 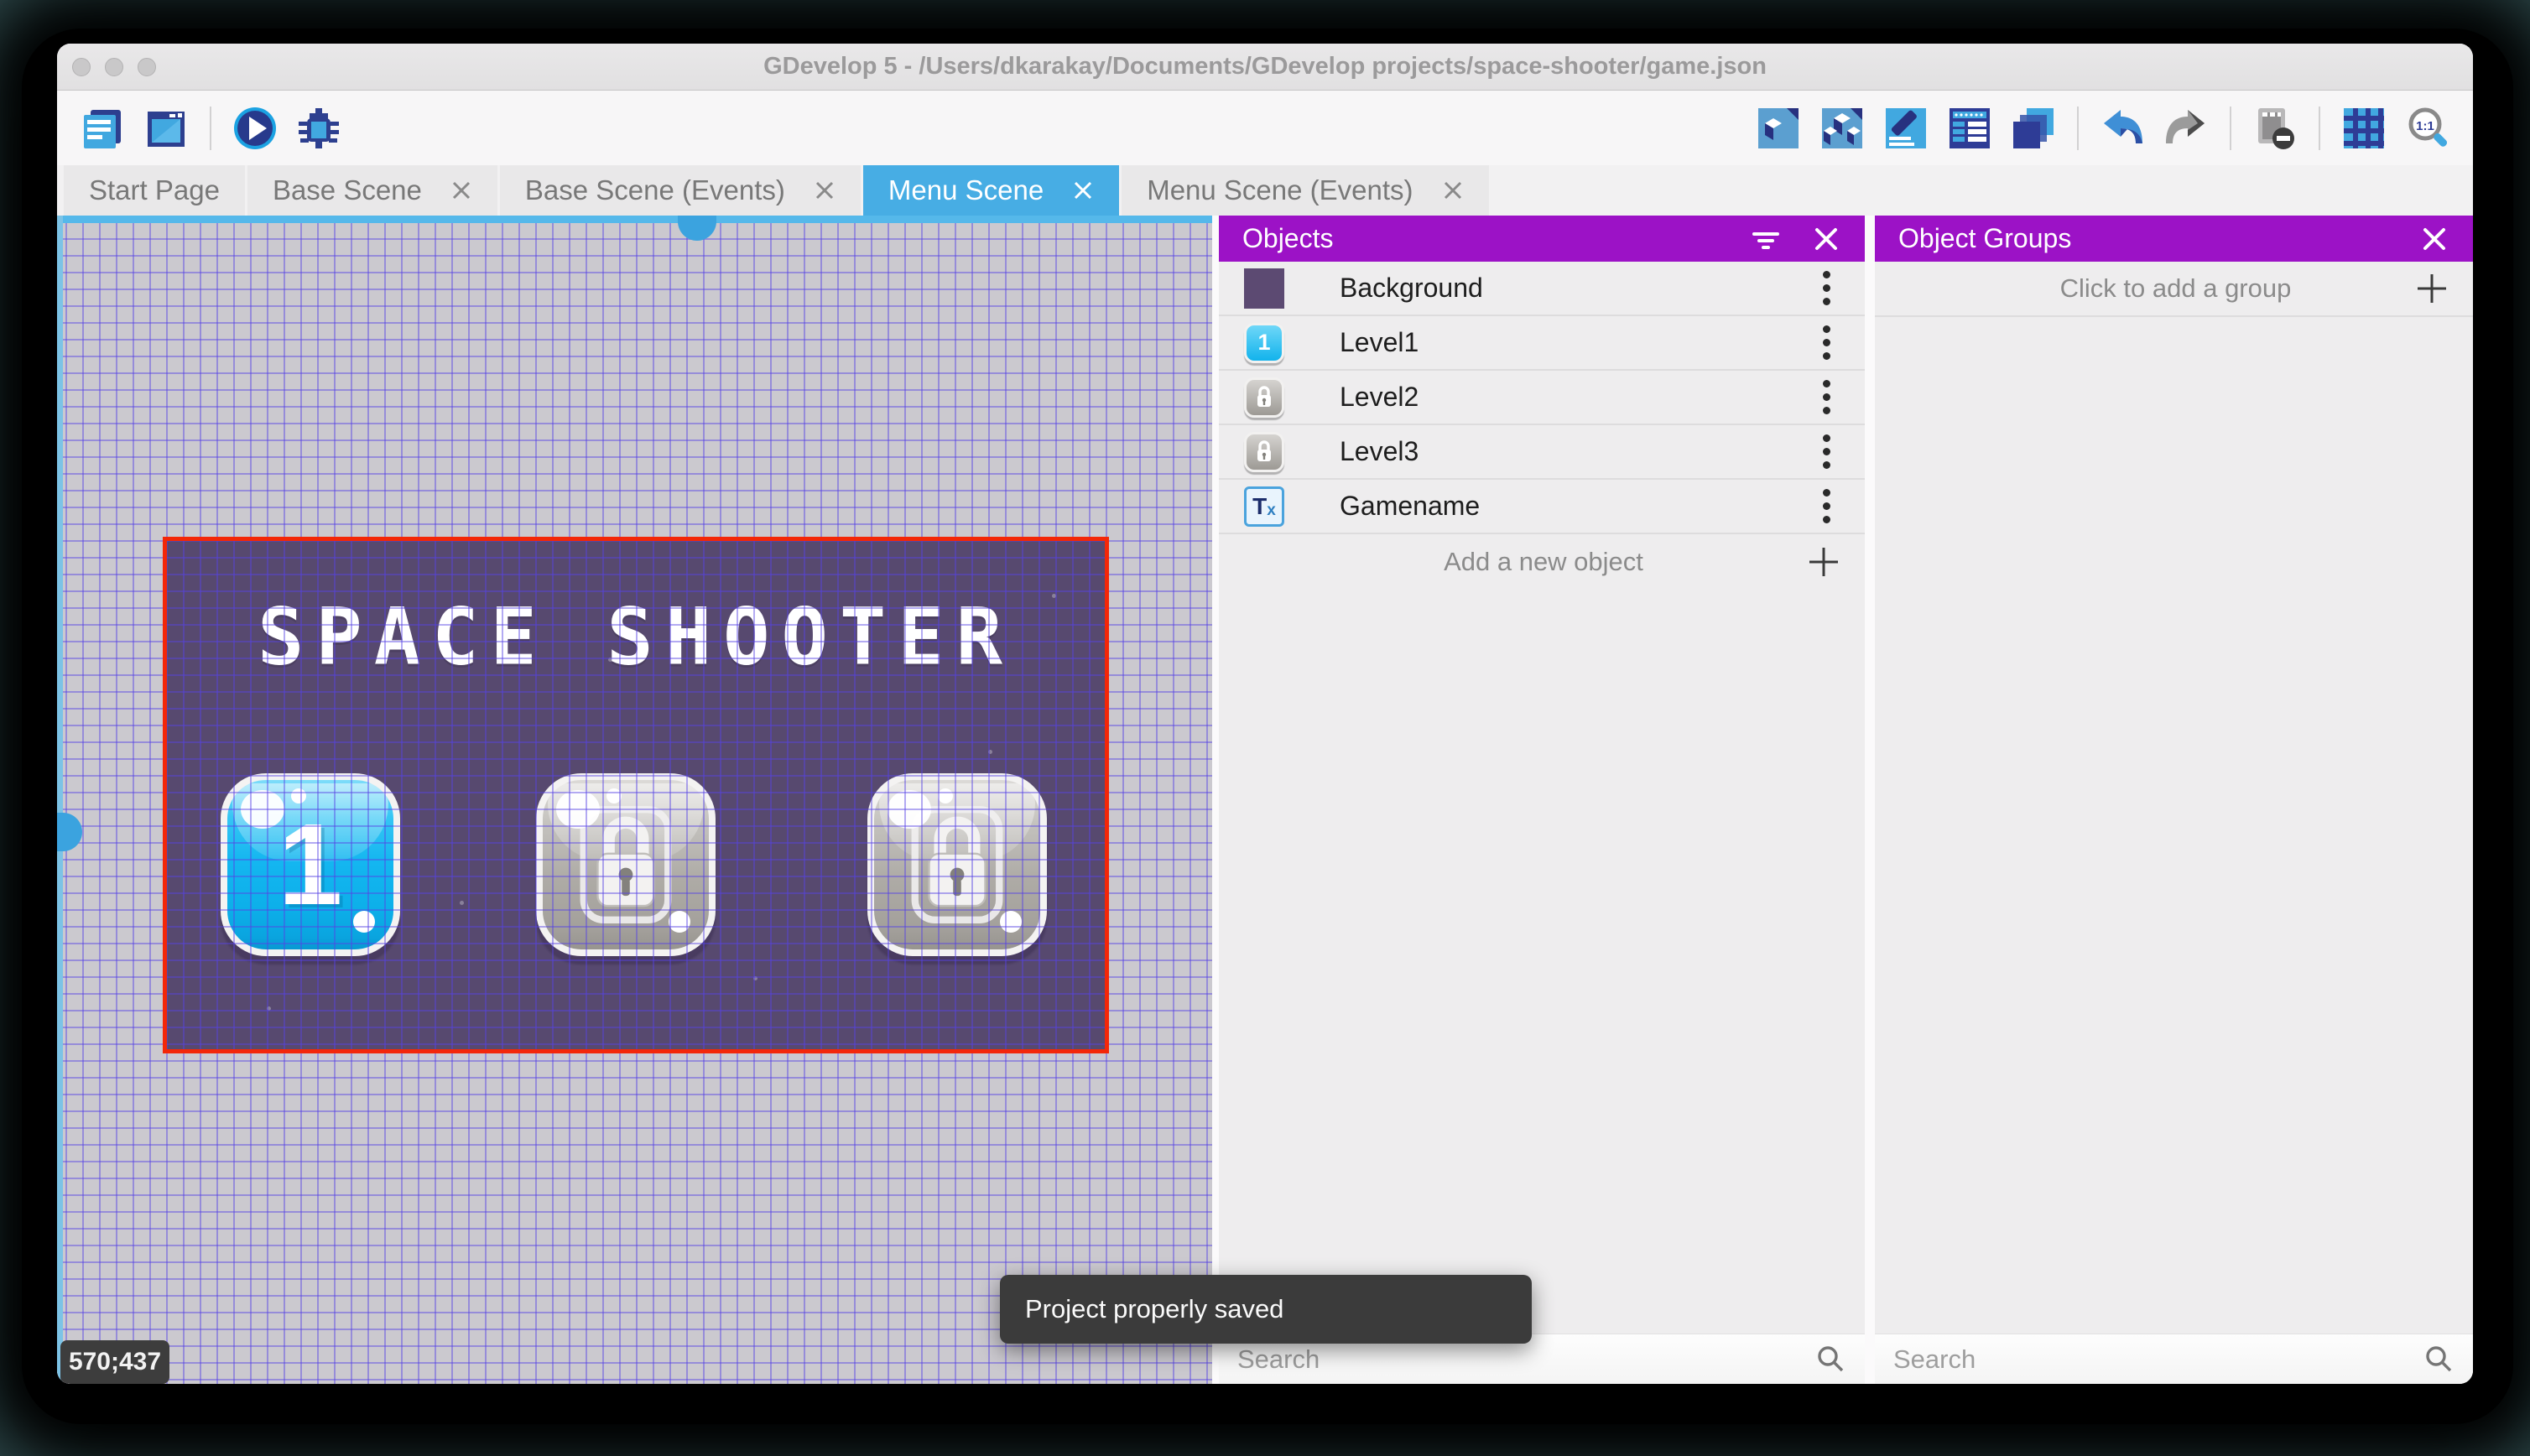 I want to click on zoom-original-icon: 1:1, so click(x=2427, y=128).